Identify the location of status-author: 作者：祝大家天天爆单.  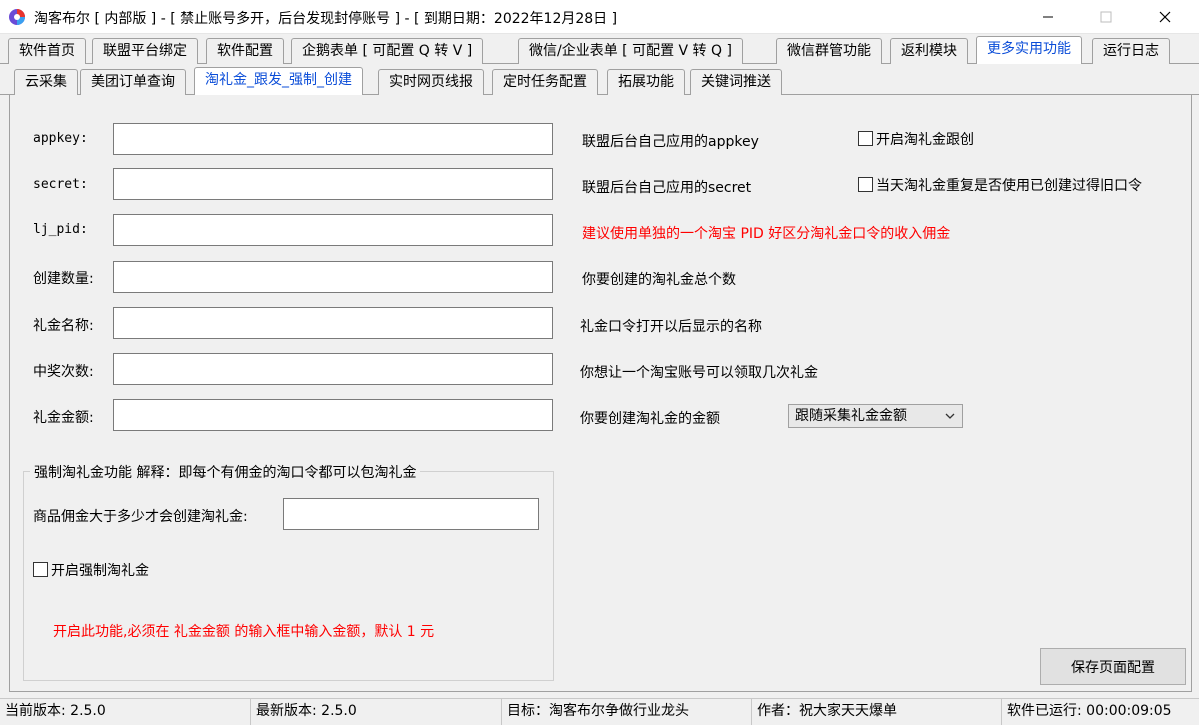
(877, 712).